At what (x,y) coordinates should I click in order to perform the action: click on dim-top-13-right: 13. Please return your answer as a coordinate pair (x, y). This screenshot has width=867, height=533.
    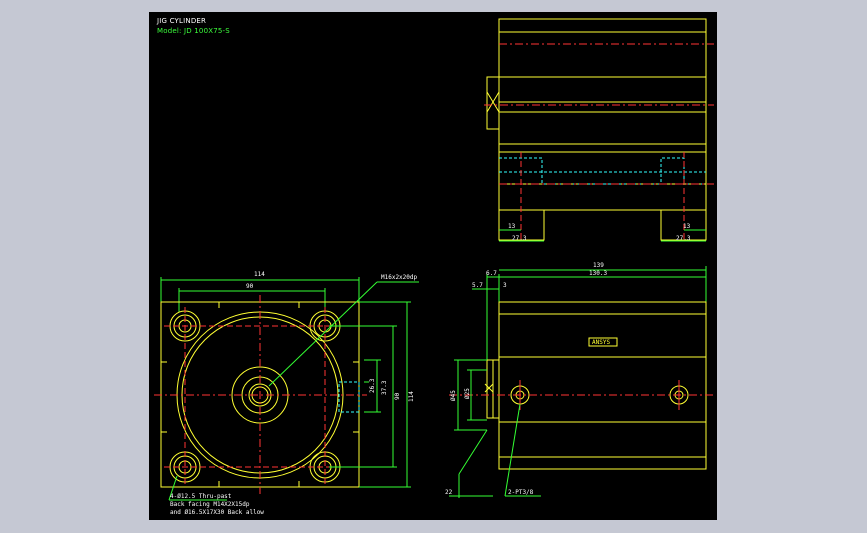
    Looking at the image, I should click on (687, 226).